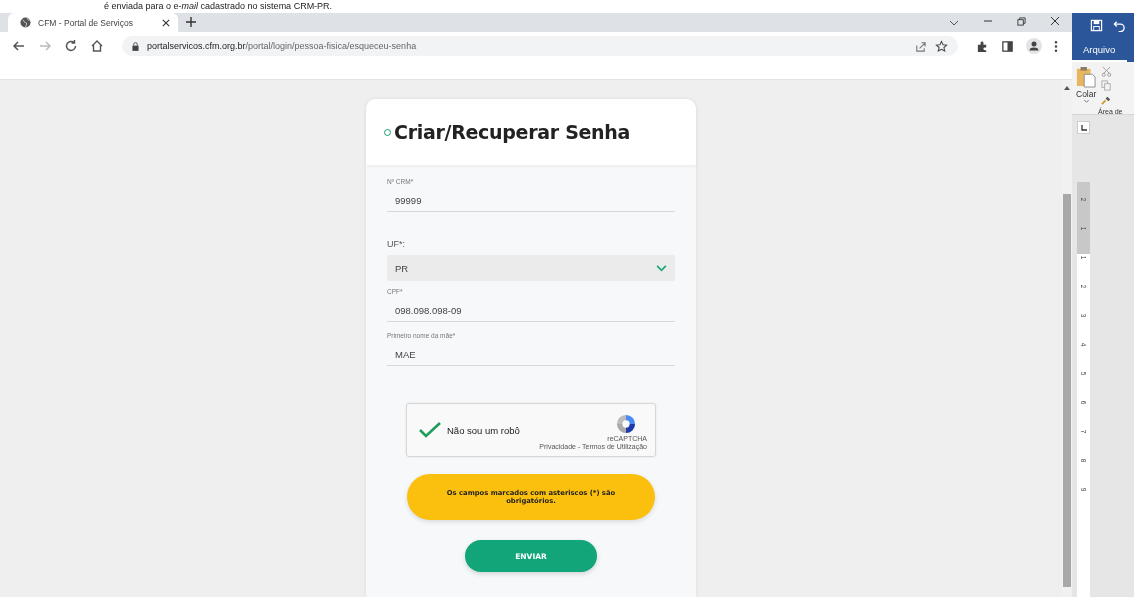 This screenshot has width=1134, height=597. I want to click on tab-search-icon, so click(954, 23).